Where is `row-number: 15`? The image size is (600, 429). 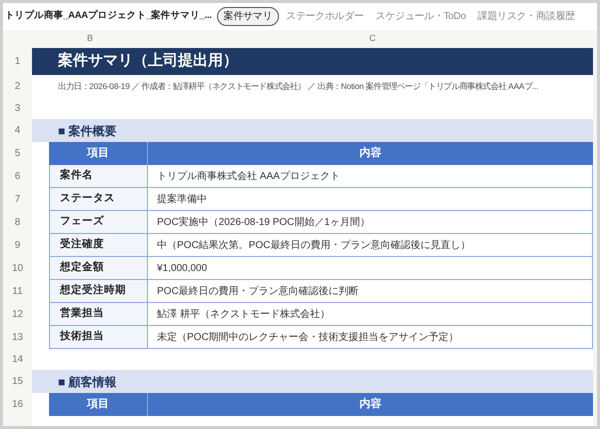 row-number: 15 is located at coordinates (17, 382).